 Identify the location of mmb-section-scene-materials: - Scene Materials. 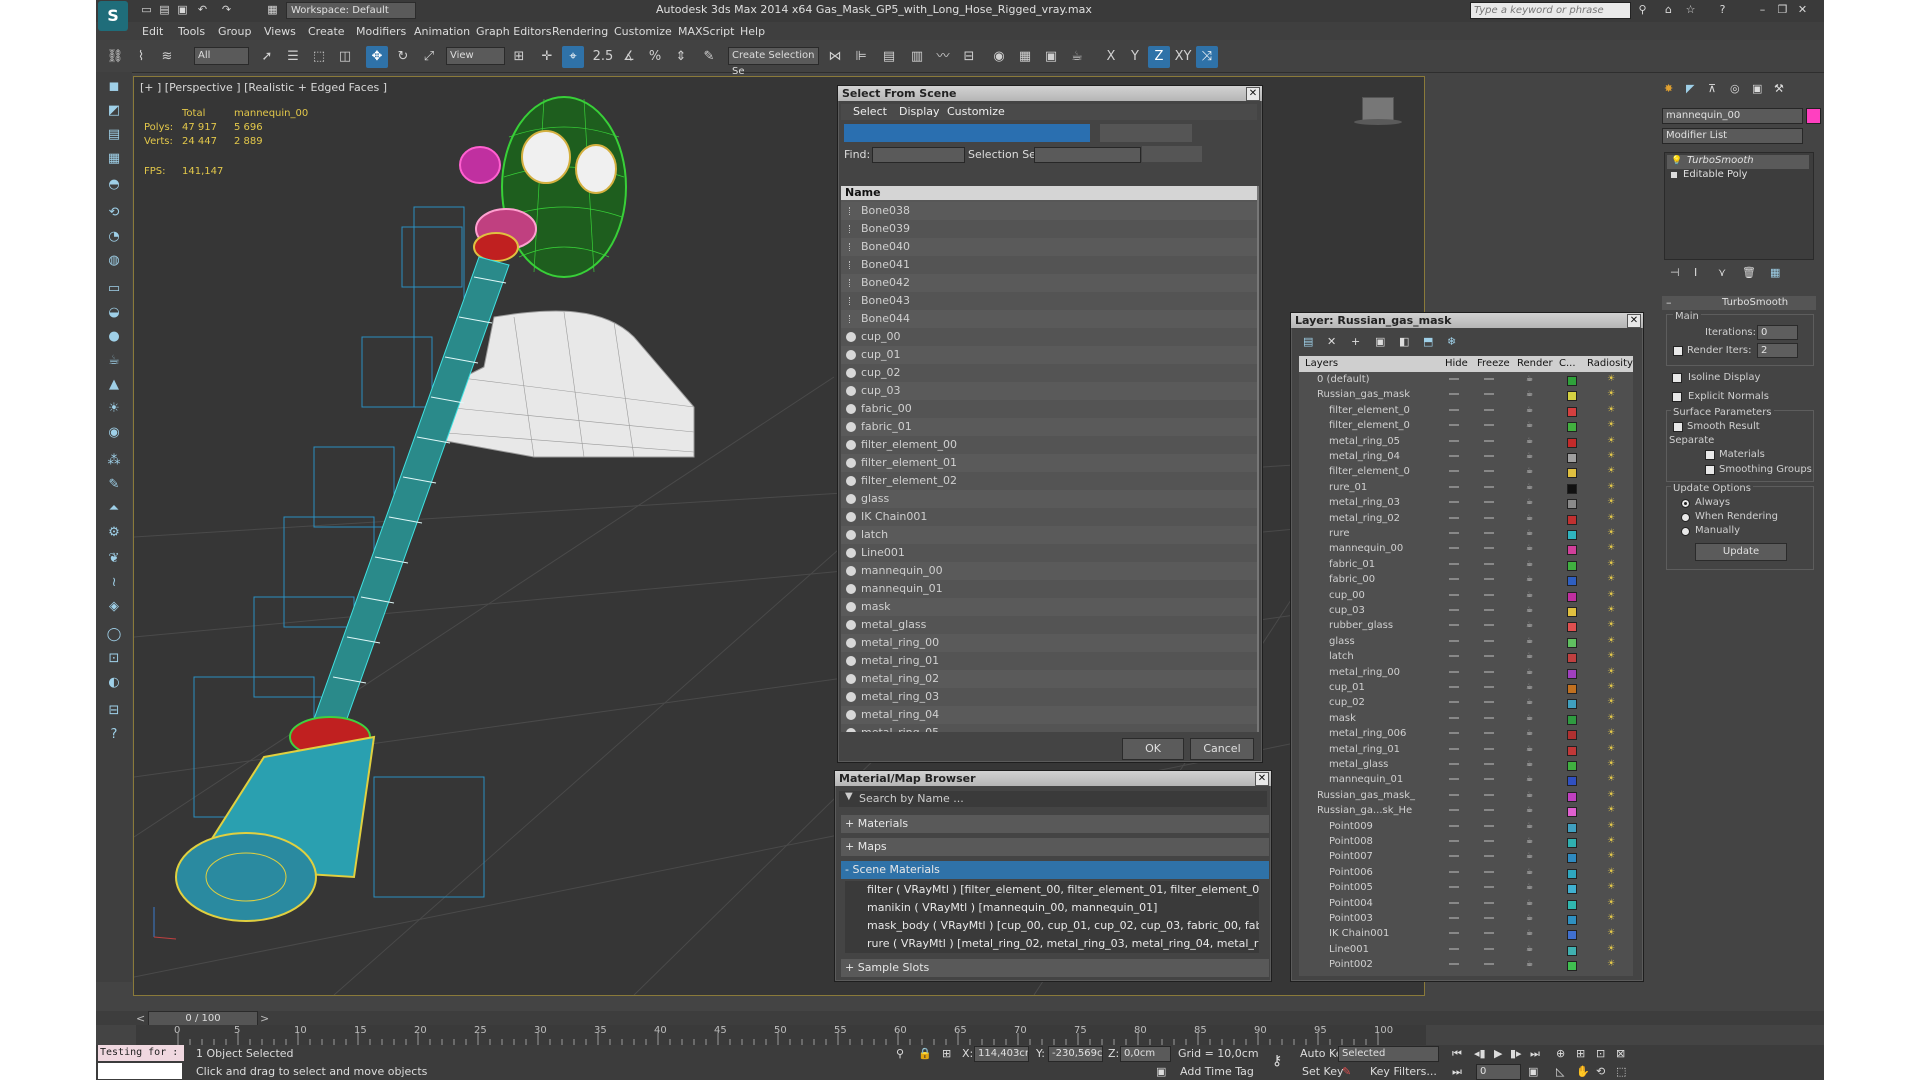
(1055, 870).